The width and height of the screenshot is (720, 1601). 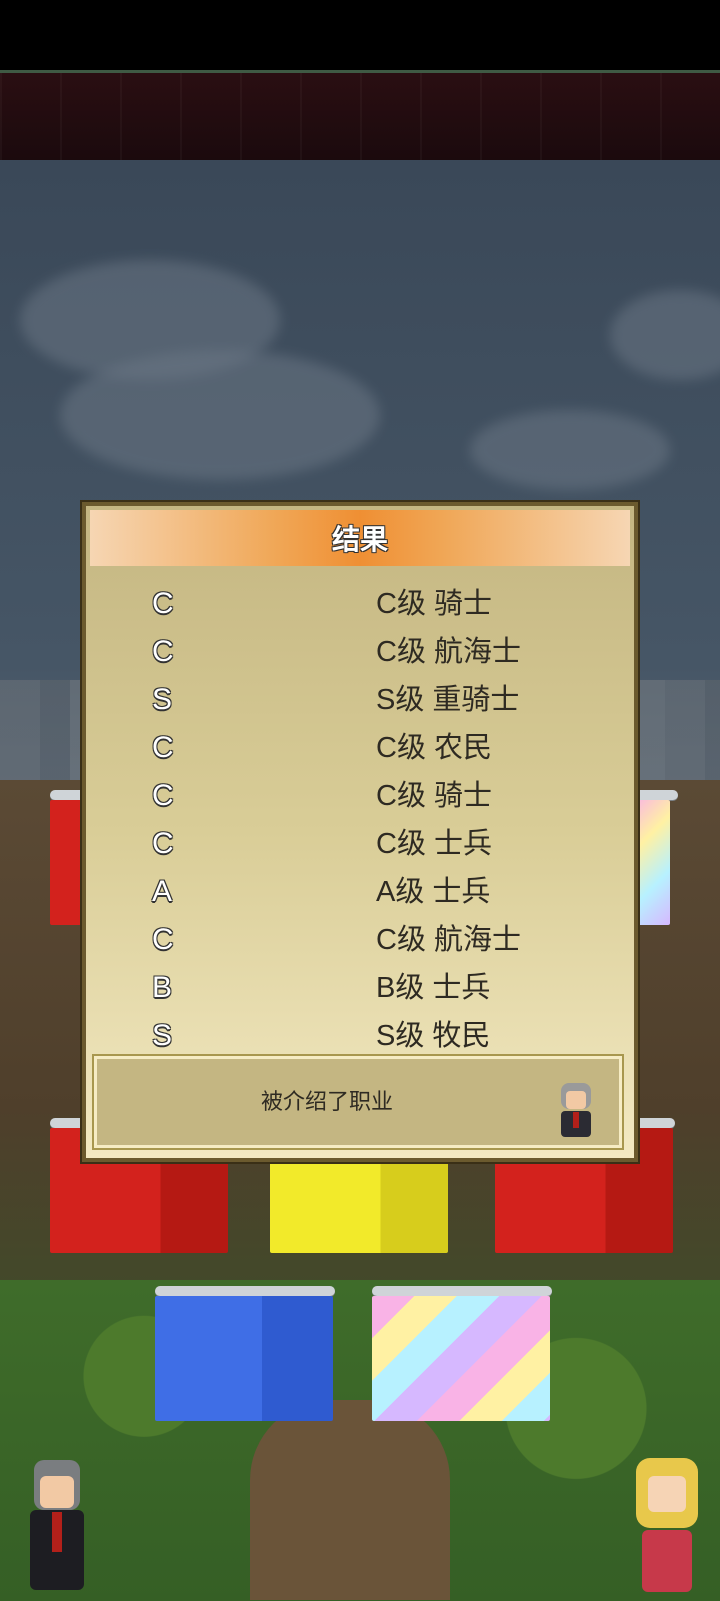 I want to click on dialog-title: 结果, so click(x=360, y=538).